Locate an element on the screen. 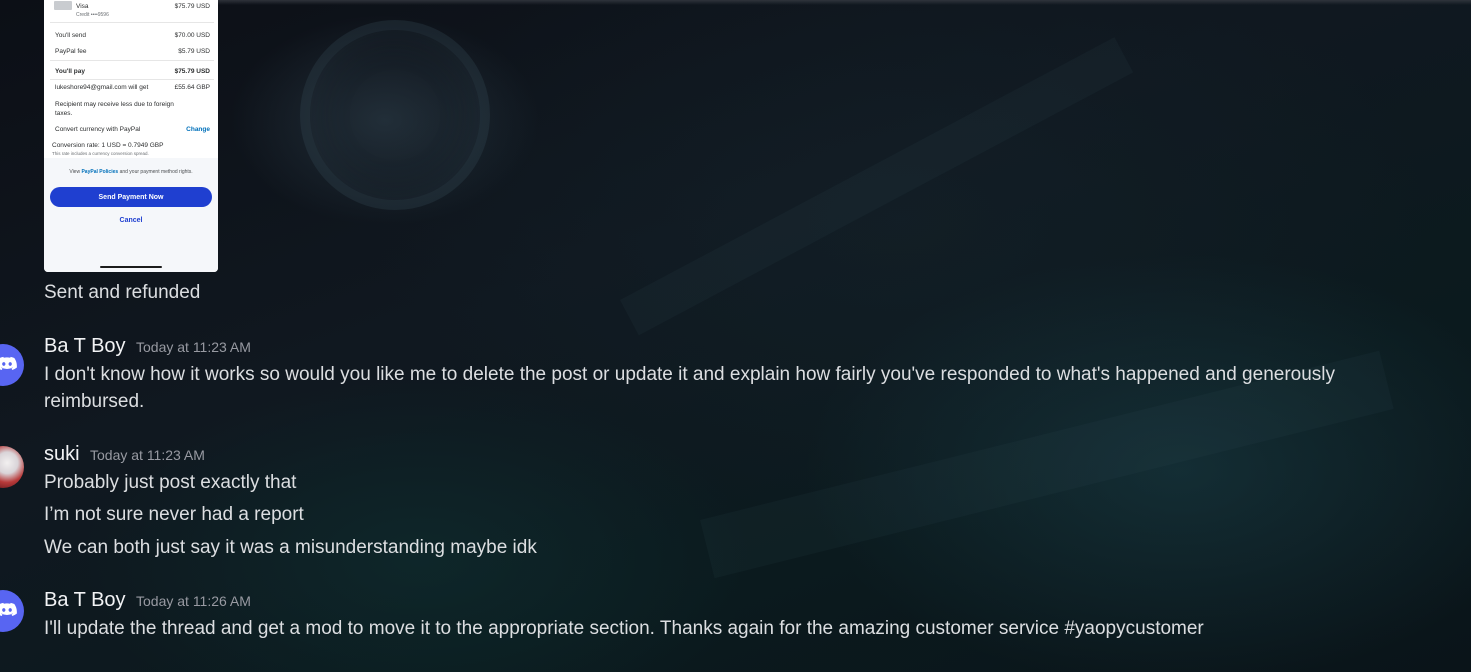 This screenshot has width=1471, height=672. conversion-rate: Conversion rate: 1 USD = 0.7949 GBP is located at coordinates (108, 145).